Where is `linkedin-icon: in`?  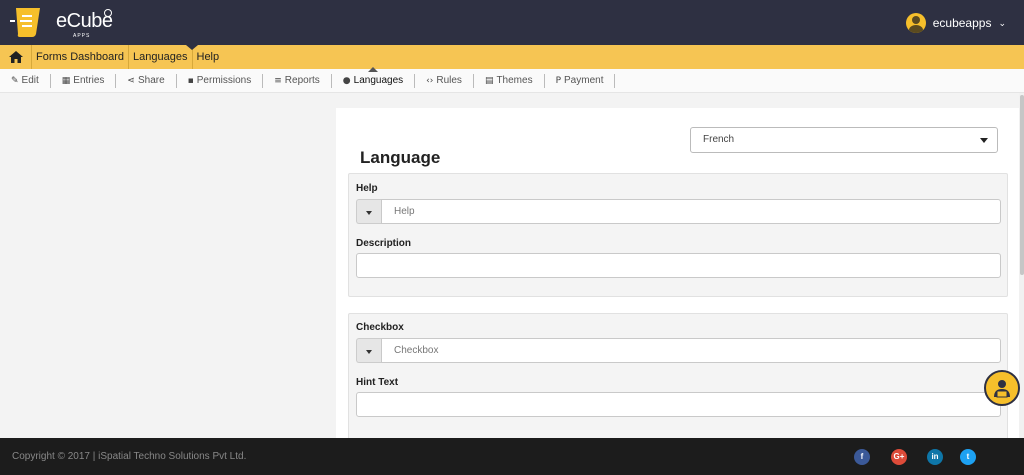
linkedin-icon: in is located at coordinates (935, 457).